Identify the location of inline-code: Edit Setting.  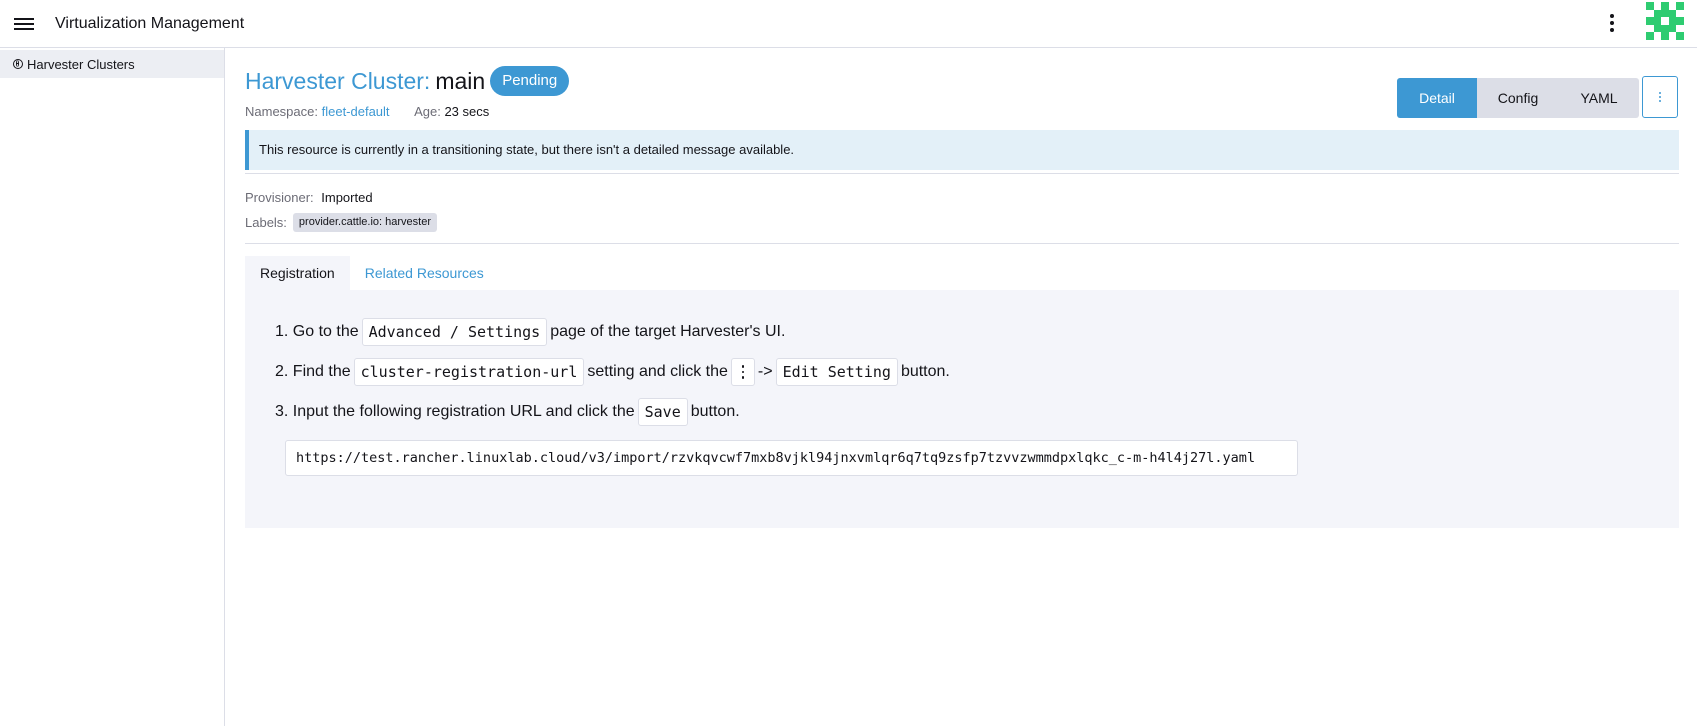
(836, 372).